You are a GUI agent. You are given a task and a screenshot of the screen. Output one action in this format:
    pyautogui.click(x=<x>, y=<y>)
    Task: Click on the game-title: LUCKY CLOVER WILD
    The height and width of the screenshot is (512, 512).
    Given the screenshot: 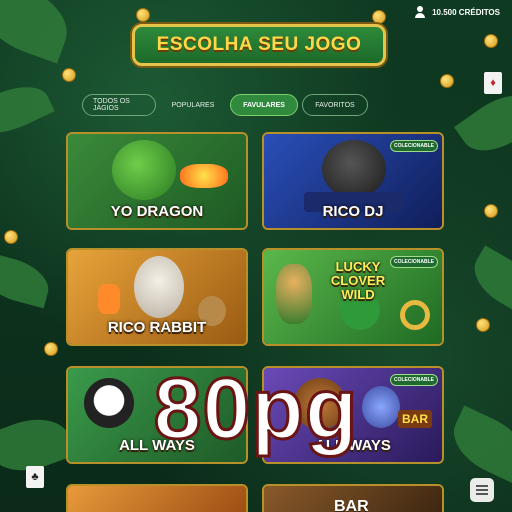 What is the action you would take?
    pyautogui.click(x=358, y=281)
    